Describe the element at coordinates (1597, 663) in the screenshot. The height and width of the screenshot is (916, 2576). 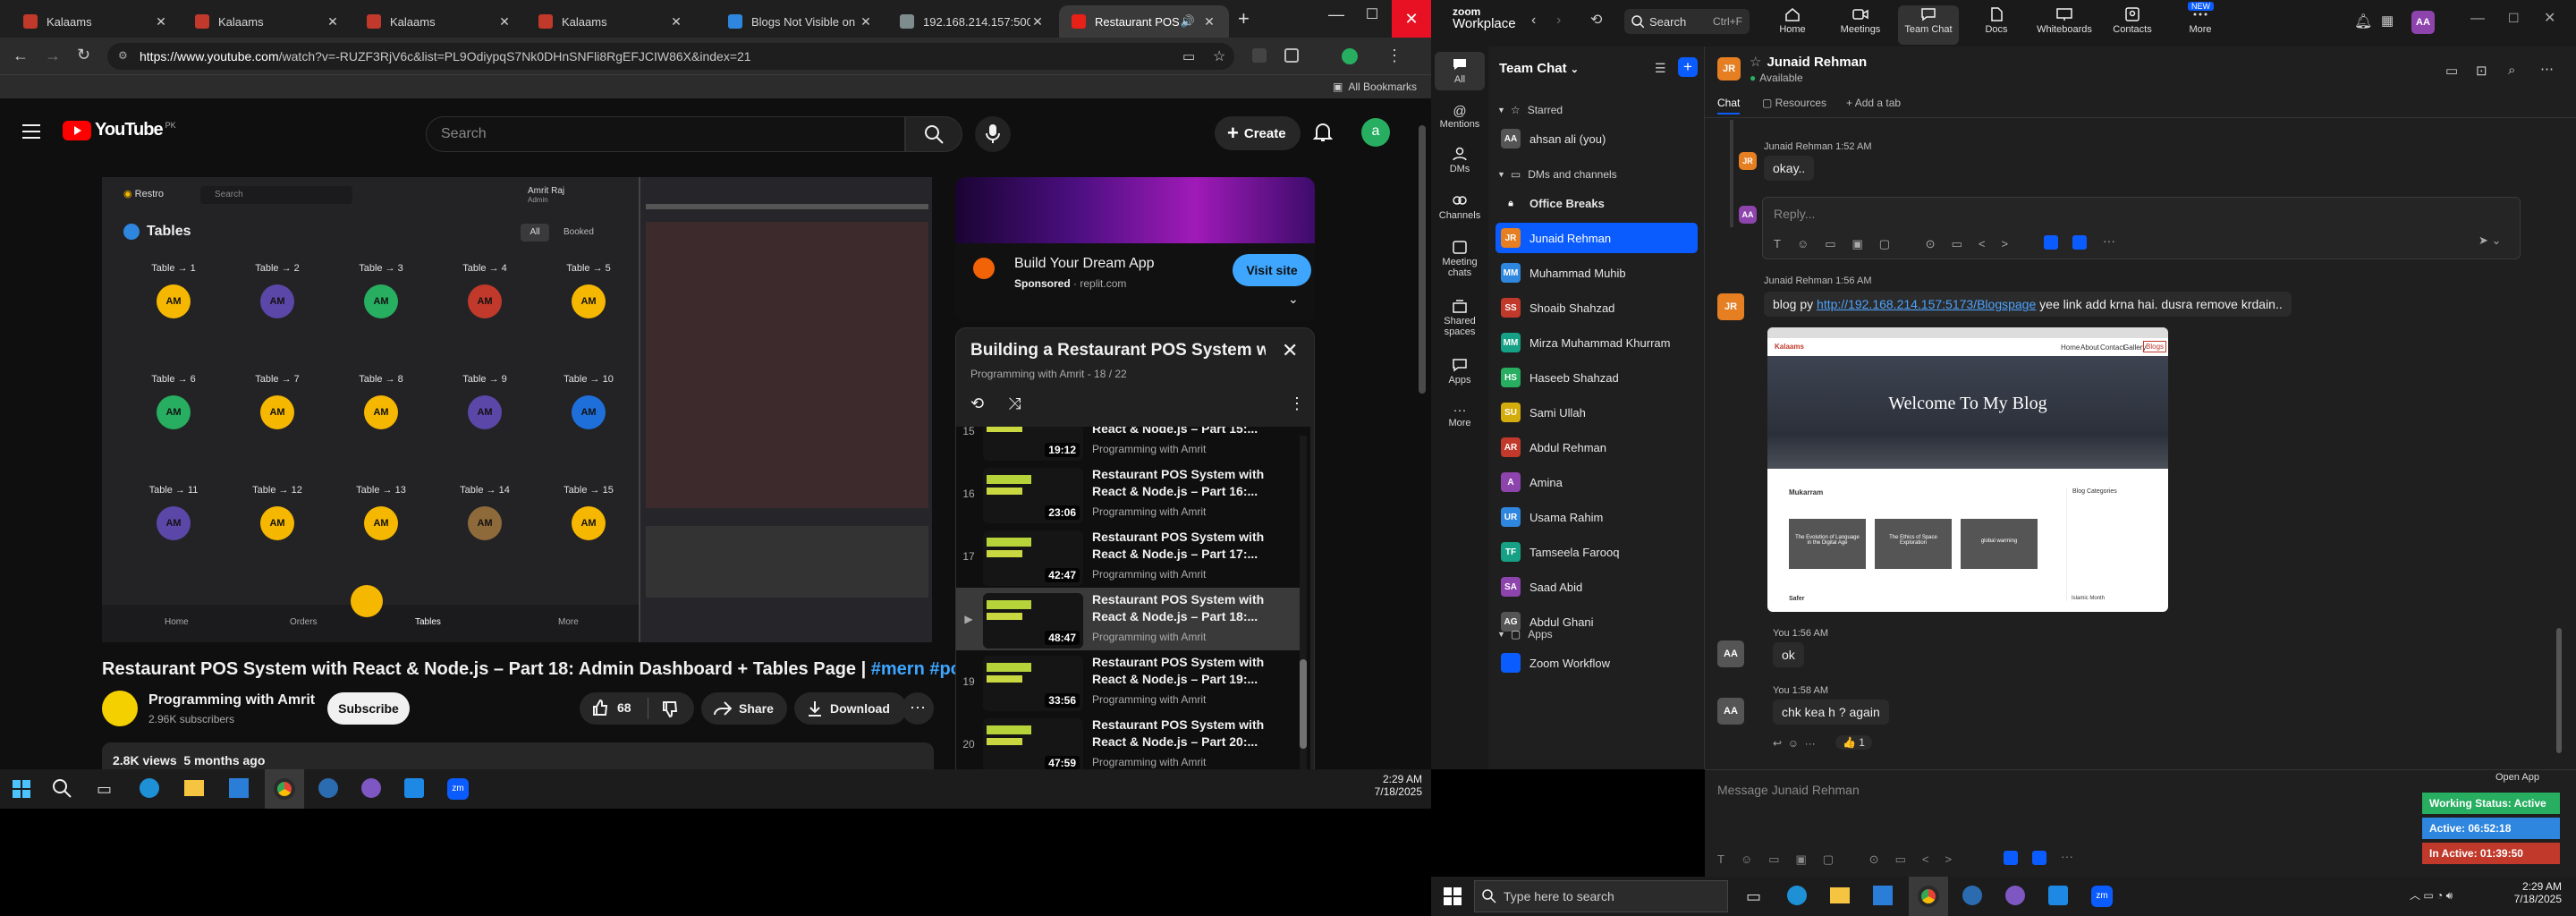
I see `zoom-workflow-app: Zoom Workflow` at that location.